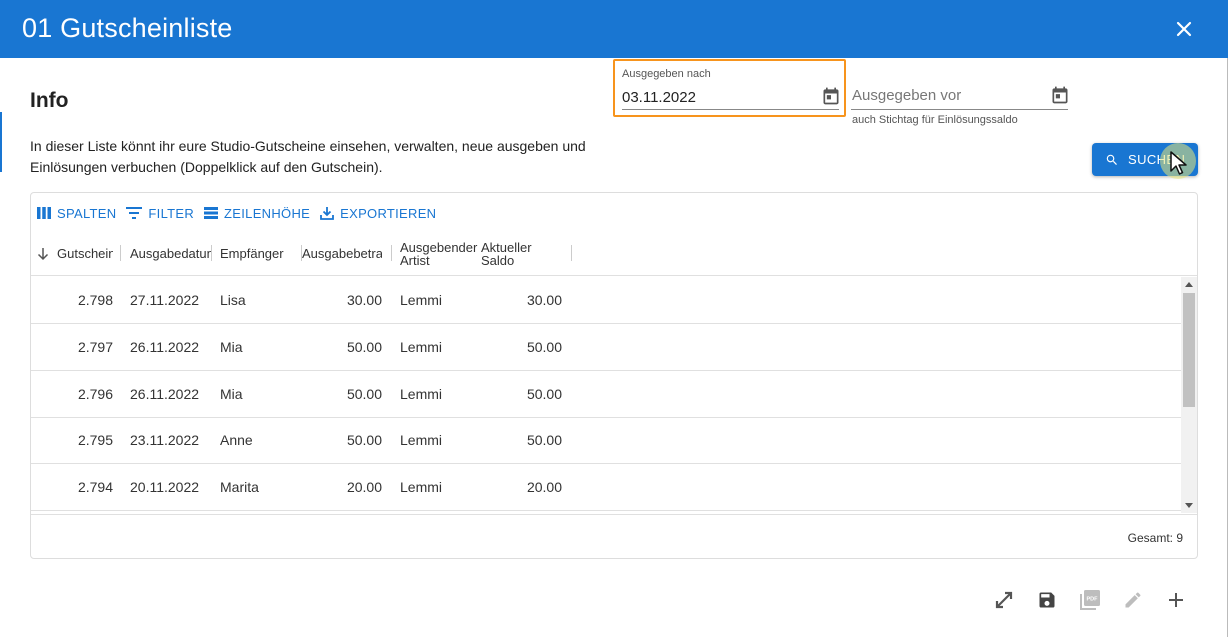  I want to click on cell-balance: 30.00, so click(544, 300).